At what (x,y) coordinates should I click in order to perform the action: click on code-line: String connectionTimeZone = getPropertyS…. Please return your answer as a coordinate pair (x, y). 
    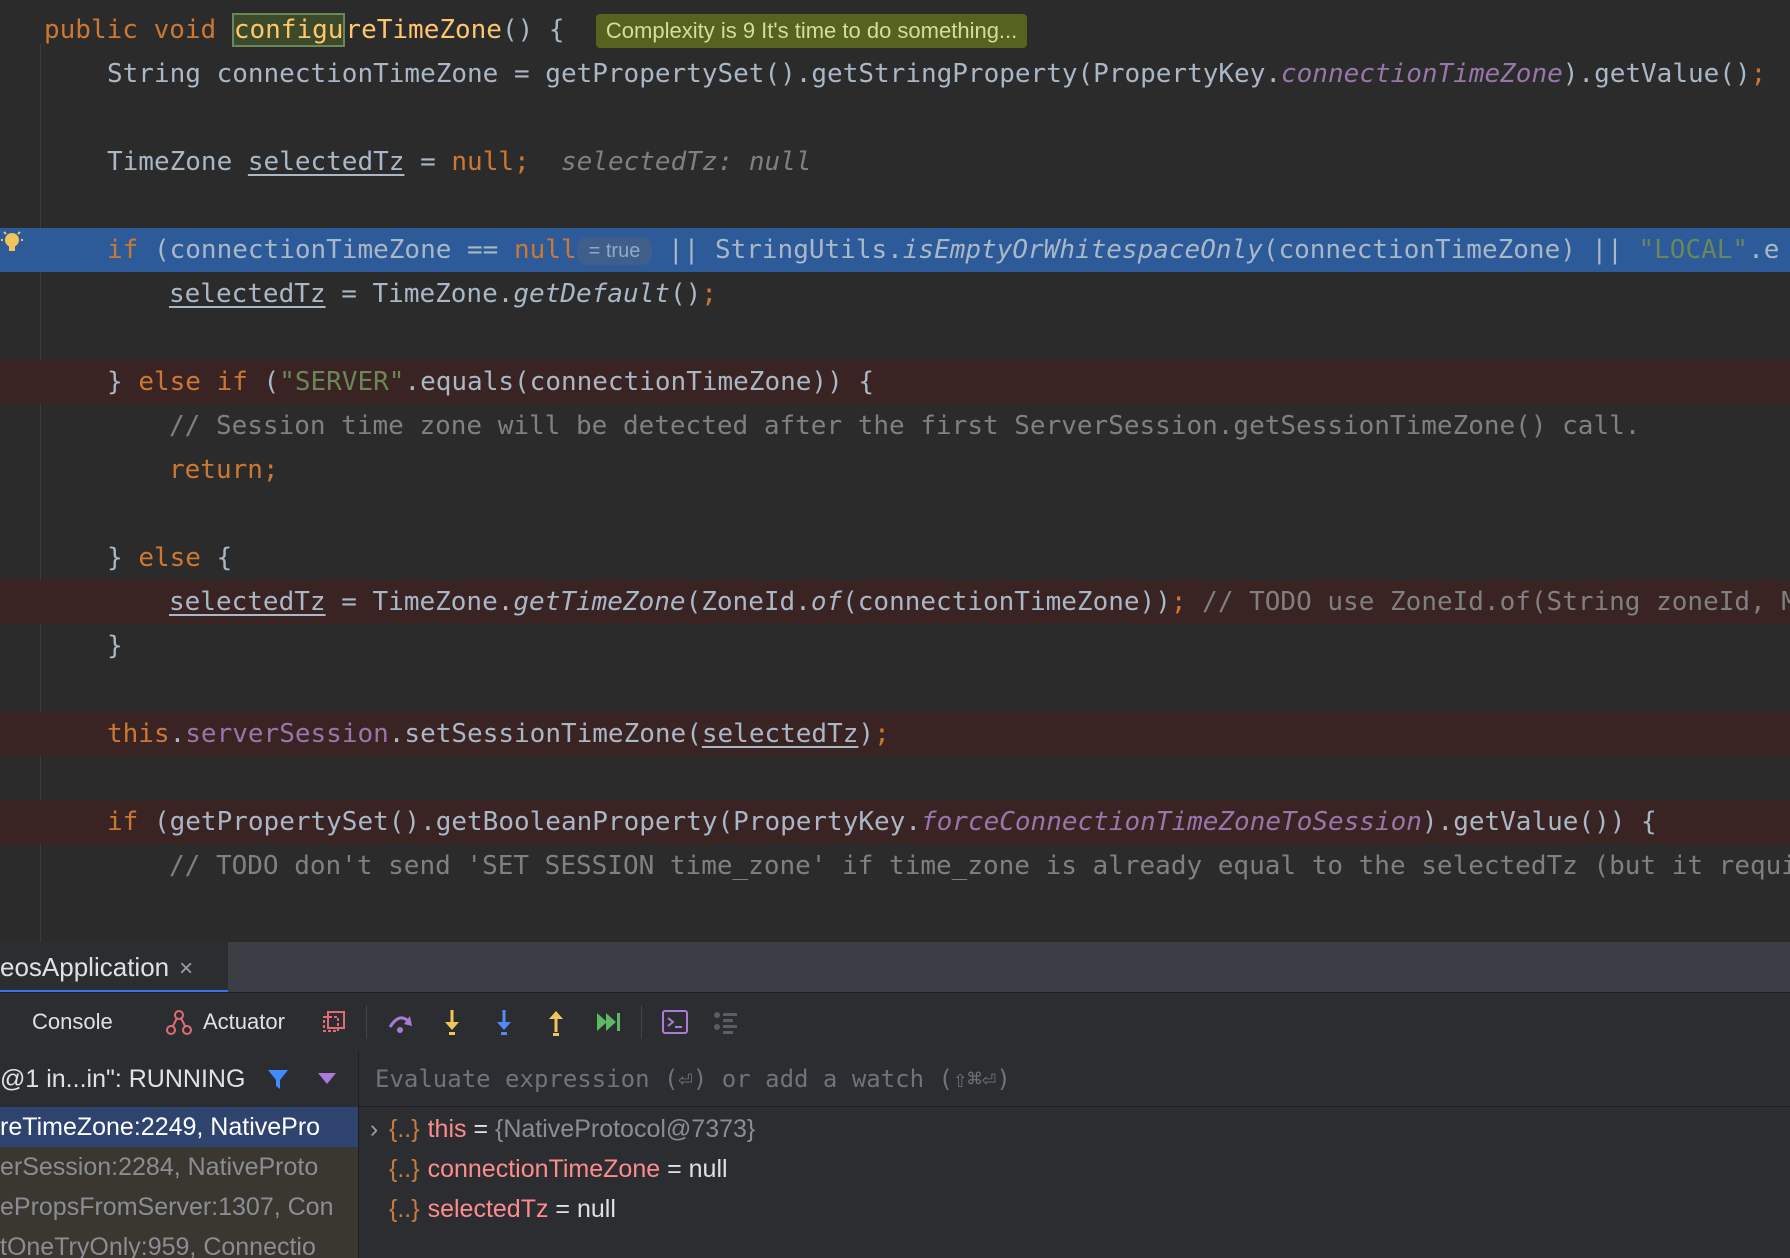
    Looking at the image, I should click on (895, 74).